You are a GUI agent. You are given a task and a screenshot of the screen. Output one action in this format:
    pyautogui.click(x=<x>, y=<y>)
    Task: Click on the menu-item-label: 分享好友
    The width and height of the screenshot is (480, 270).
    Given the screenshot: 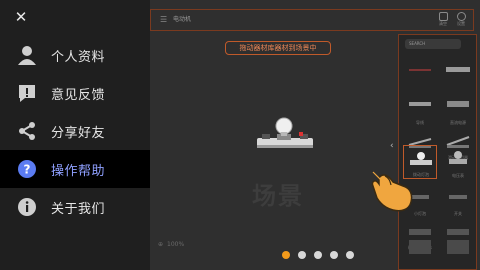 What is the action you would take?
    pyautogui.click(x=78, y=133)
    